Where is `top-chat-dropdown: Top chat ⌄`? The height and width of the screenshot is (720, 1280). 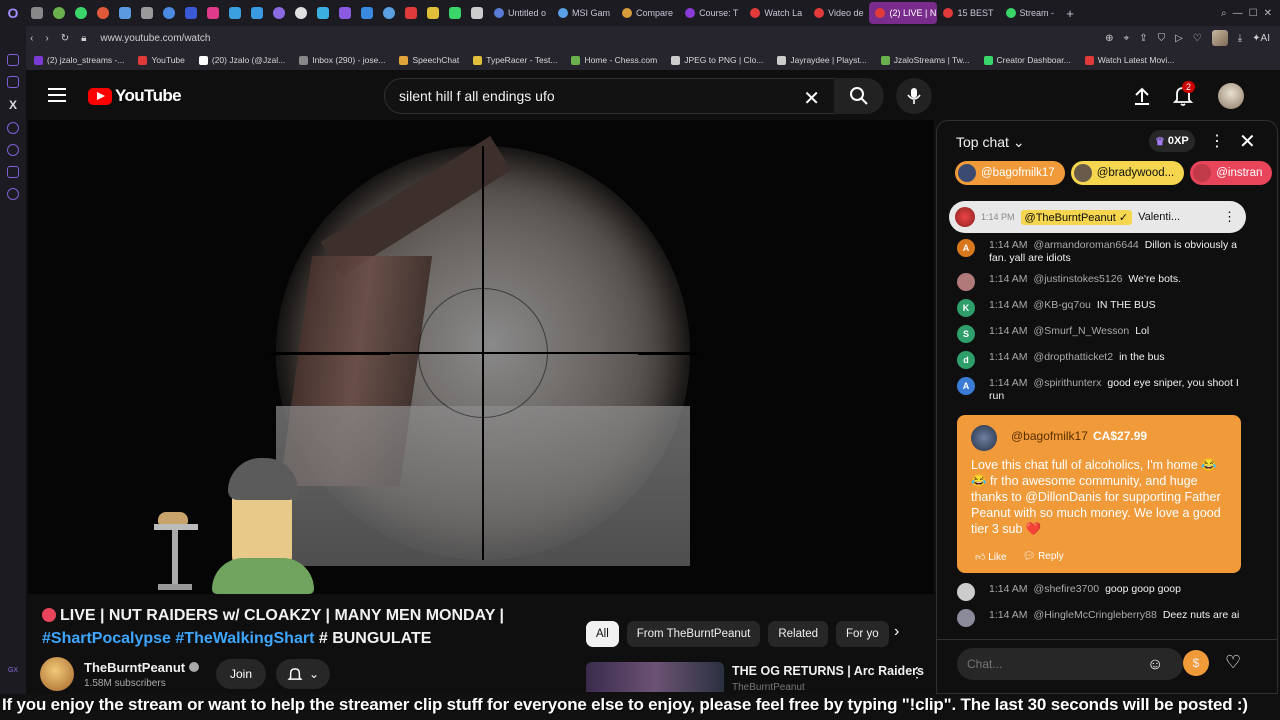
top-chat-dropdown: Top chat ⌄ is located at coordinates (990, 142).